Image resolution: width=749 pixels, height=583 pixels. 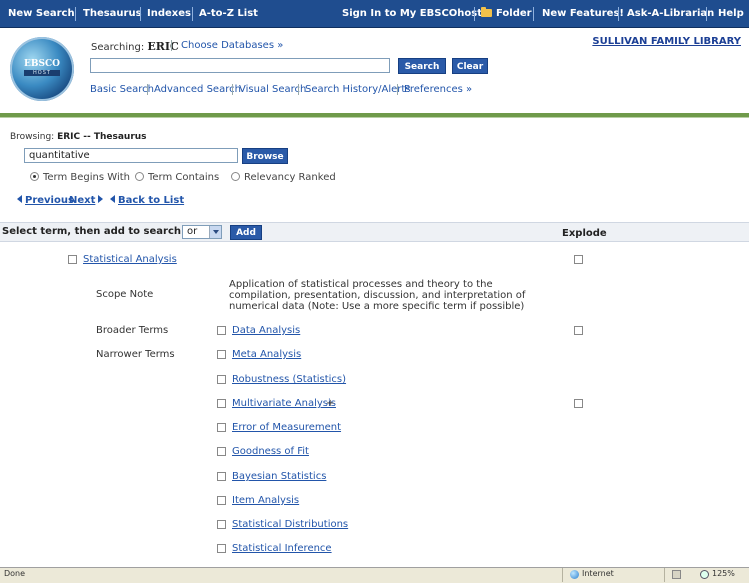 What do you see at coordinates (270, 451) in the screenshot?
I see `narrower-term-link: Goodness of Fit` at bounding box center [270, 451].